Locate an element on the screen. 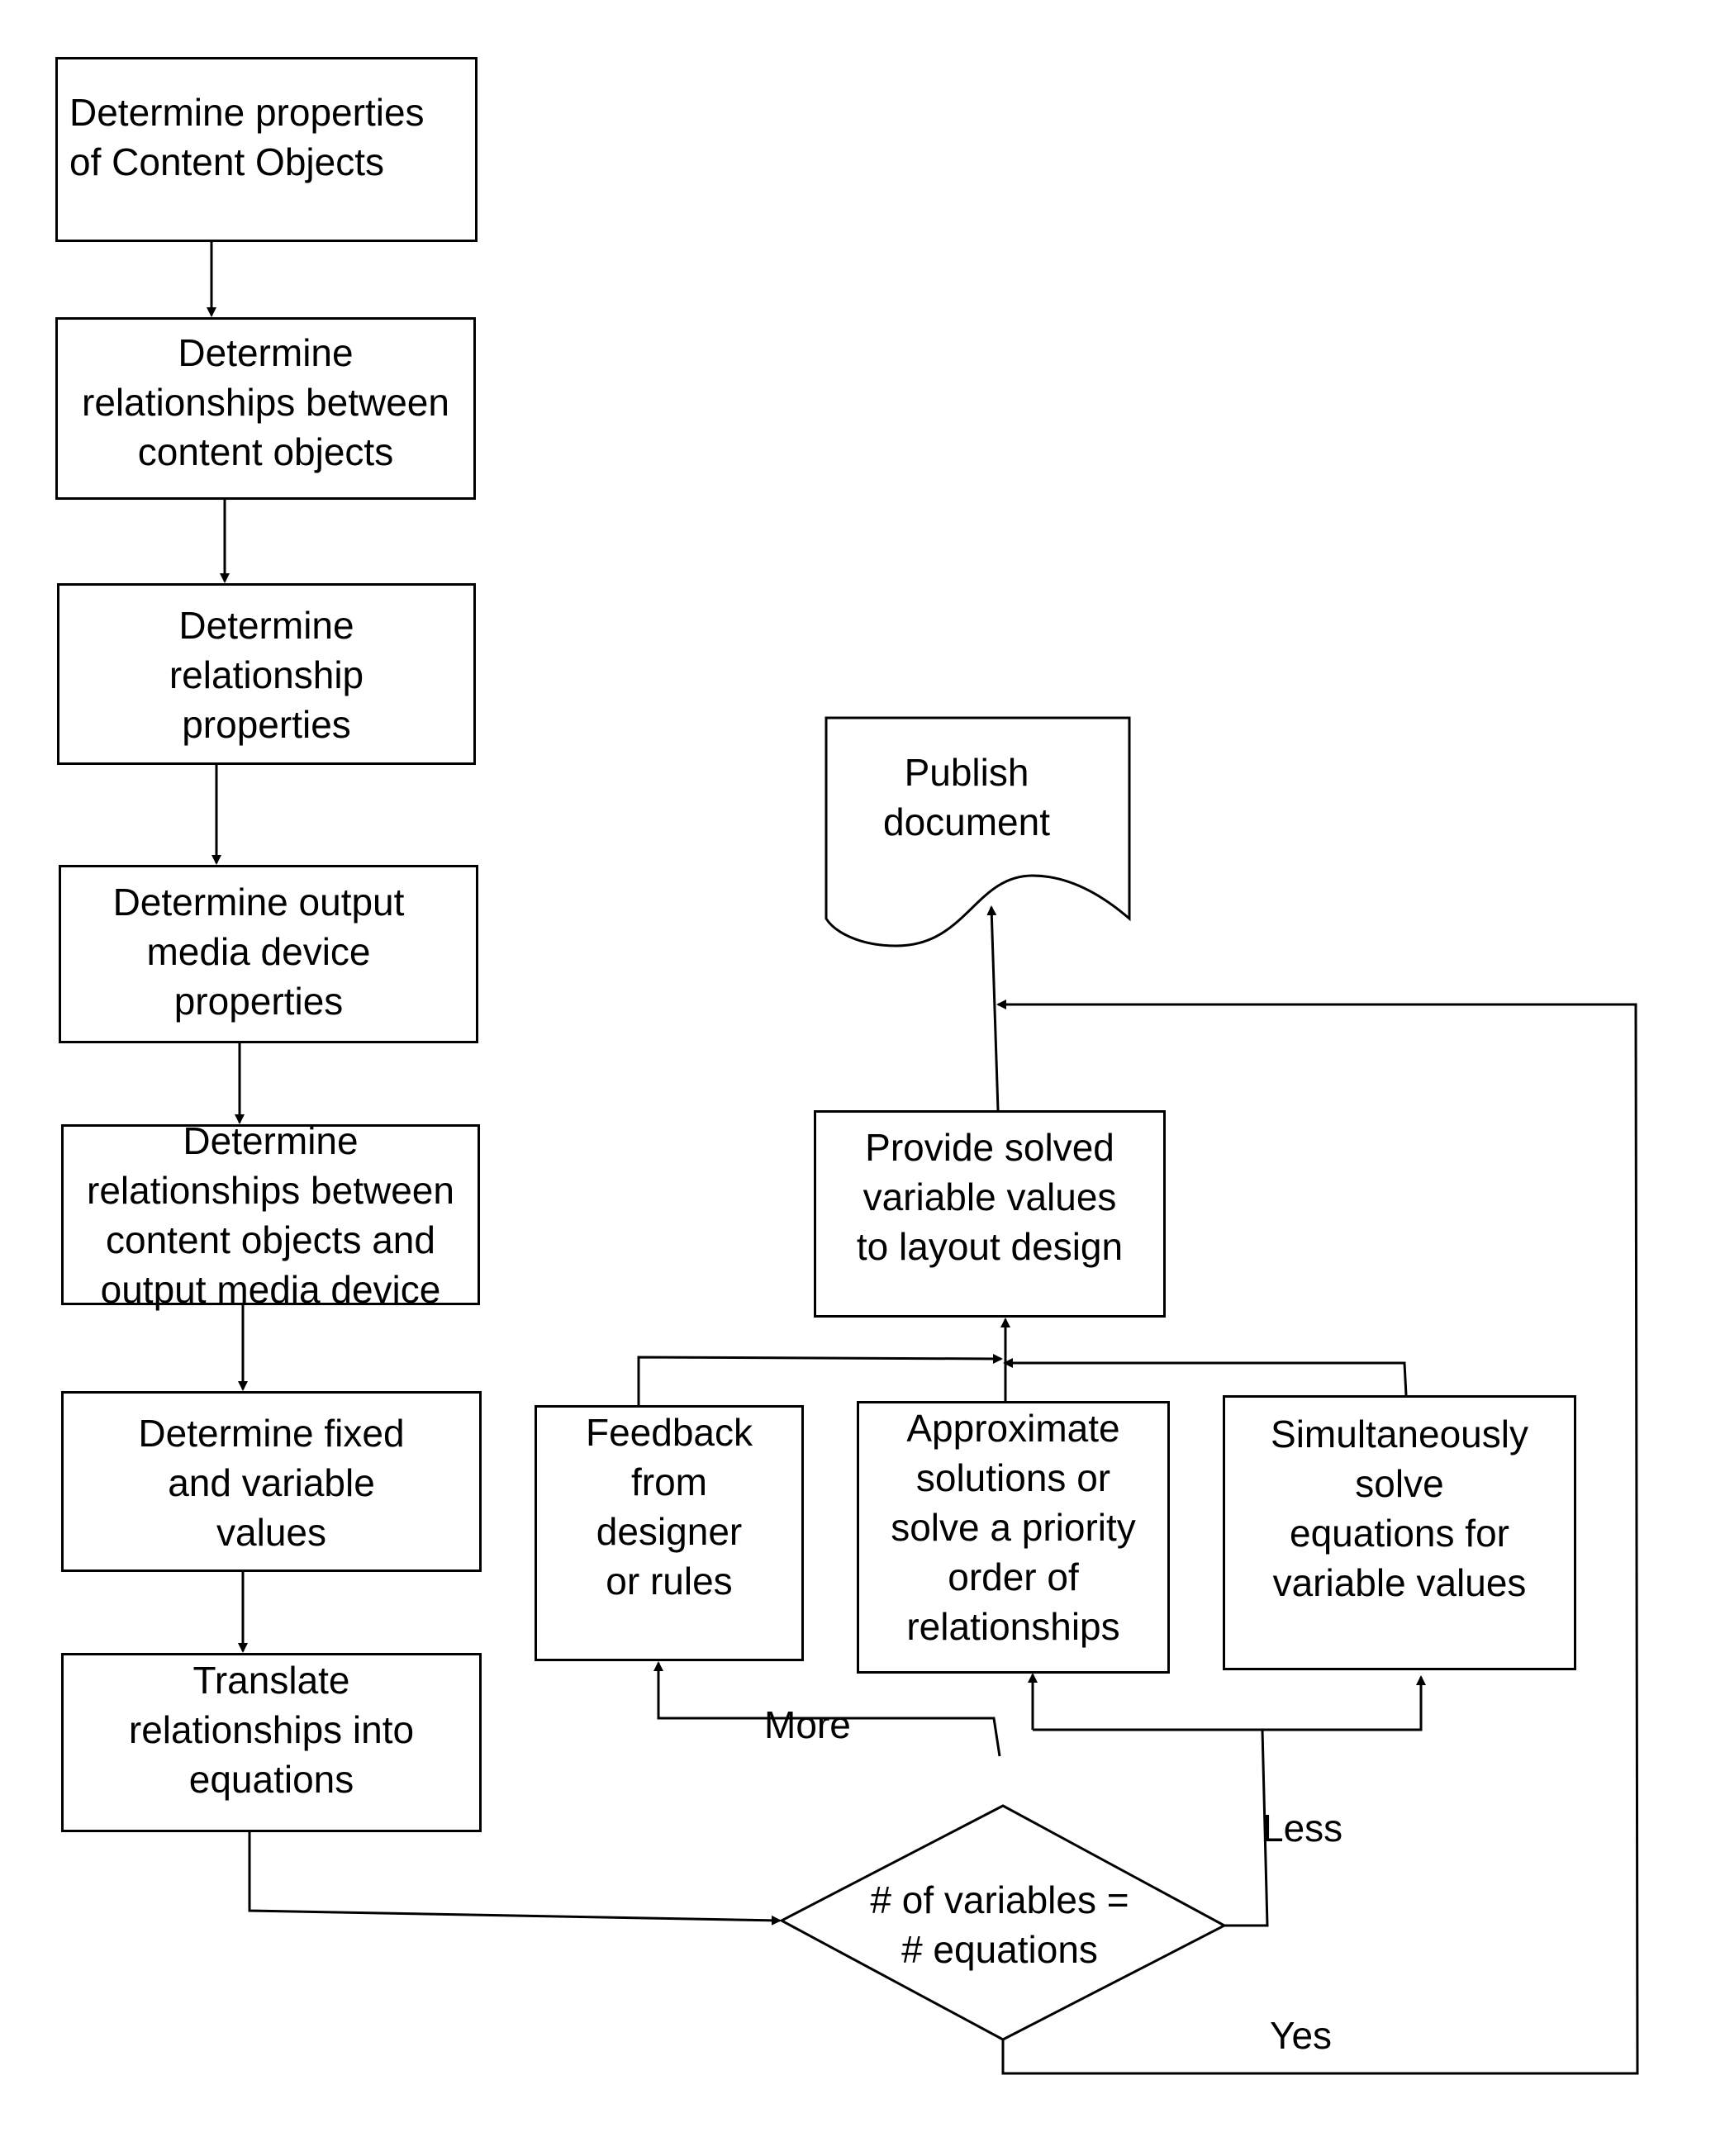 The height and width of the screenshot is (2156, 1725). publish-document-label: Publish document is located at coordinates (967, 798).